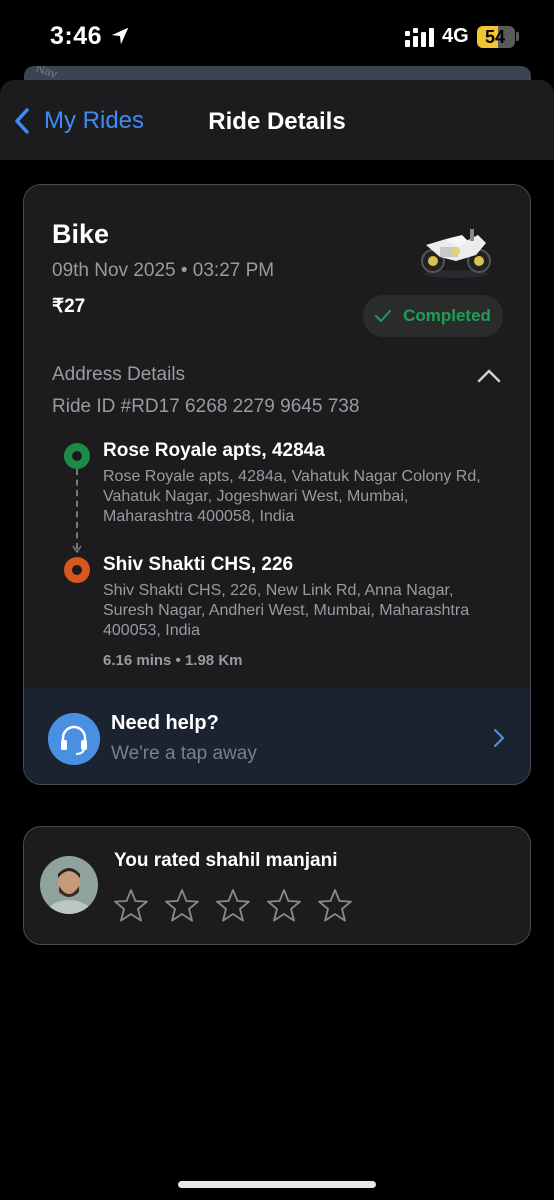 Image resolution: width=554 pixels, height=1200 pixels. Describe the element at coordinates (517, 36) in the screenshot. I see `battery-cap` at that location.